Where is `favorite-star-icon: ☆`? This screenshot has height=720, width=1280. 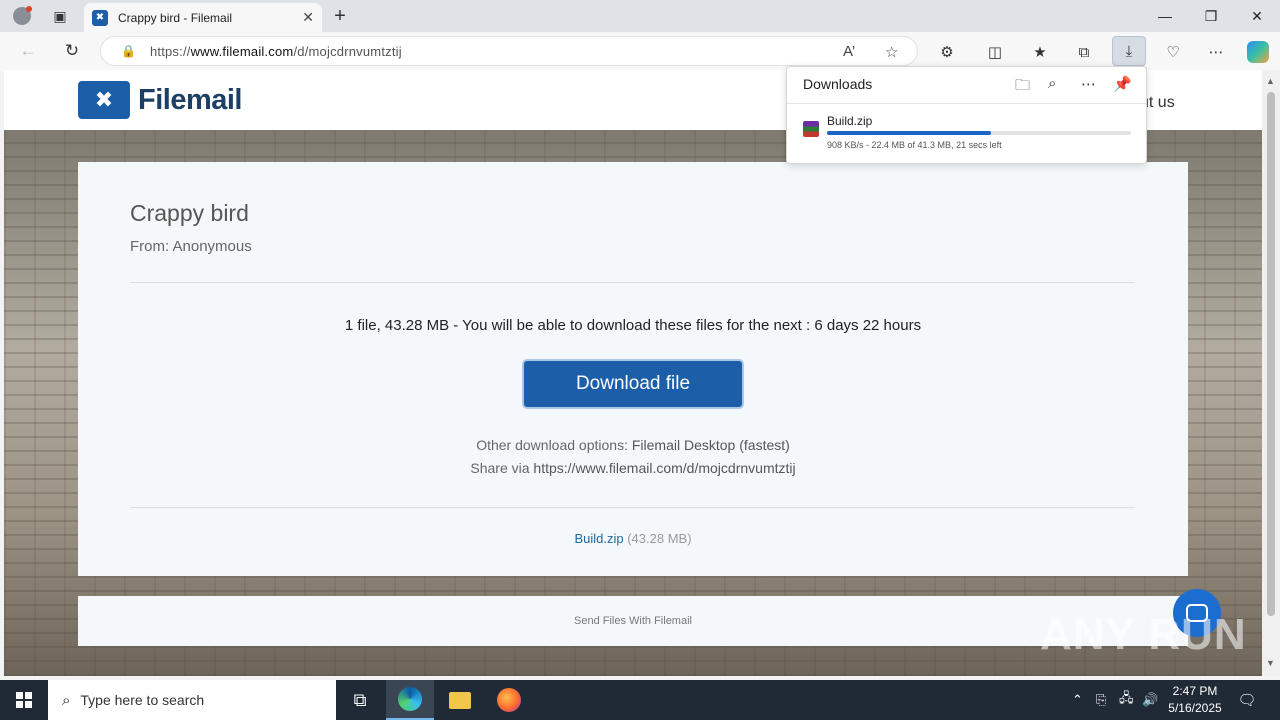
favorite-star-icon: ☆ is located at coordinates (891, 52).